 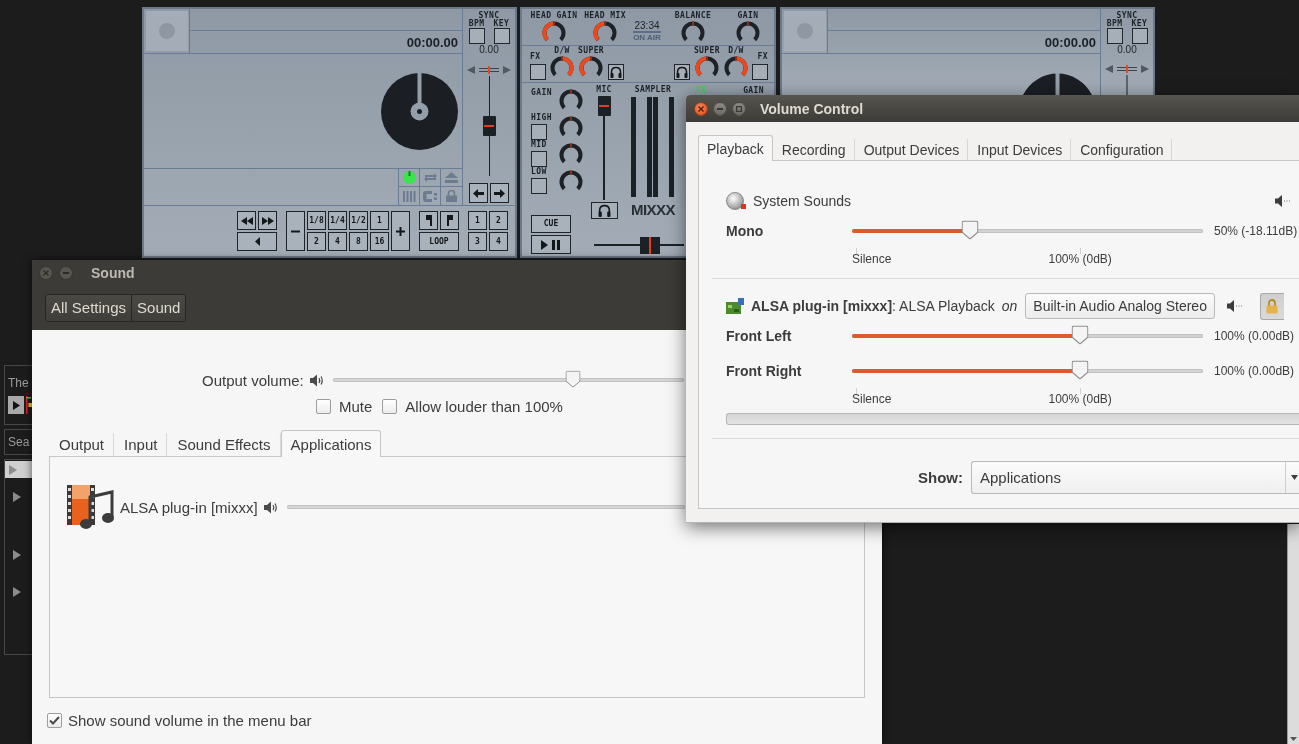 I want to click on pitch-slider, so click(x=489, y=126).